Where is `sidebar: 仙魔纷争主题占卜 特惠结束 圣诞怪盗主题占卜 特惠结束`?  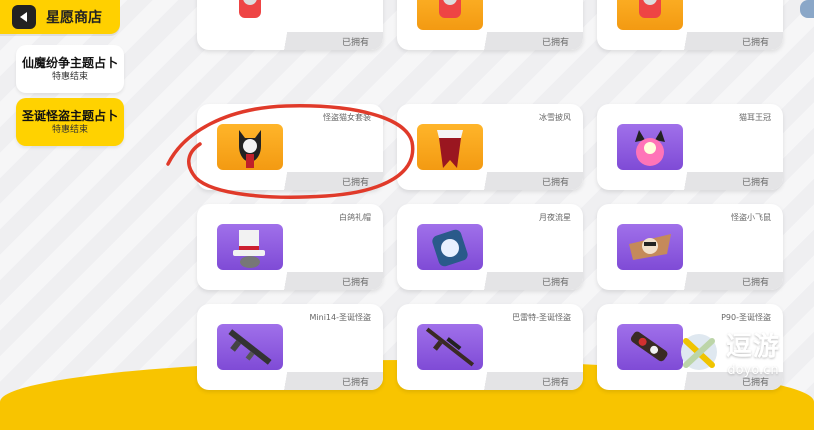
sidebar: 仙魔纷争主题占卜 特惠结束 圣诞怪盗主题占卜 特惠结束 is located at coordinates (70, 98).